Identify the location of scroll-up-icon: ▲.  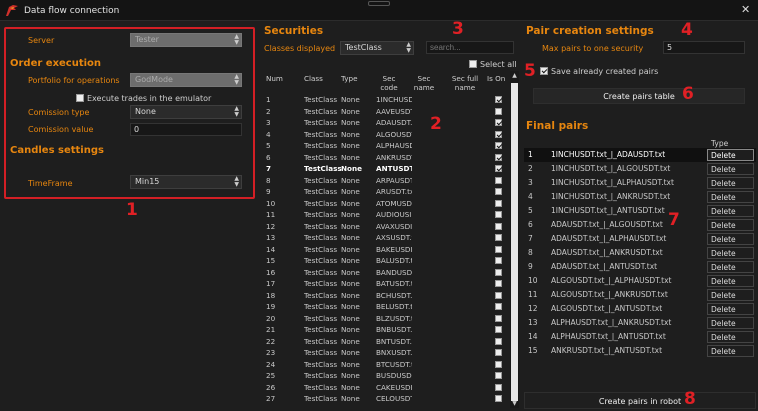
(514, 75).